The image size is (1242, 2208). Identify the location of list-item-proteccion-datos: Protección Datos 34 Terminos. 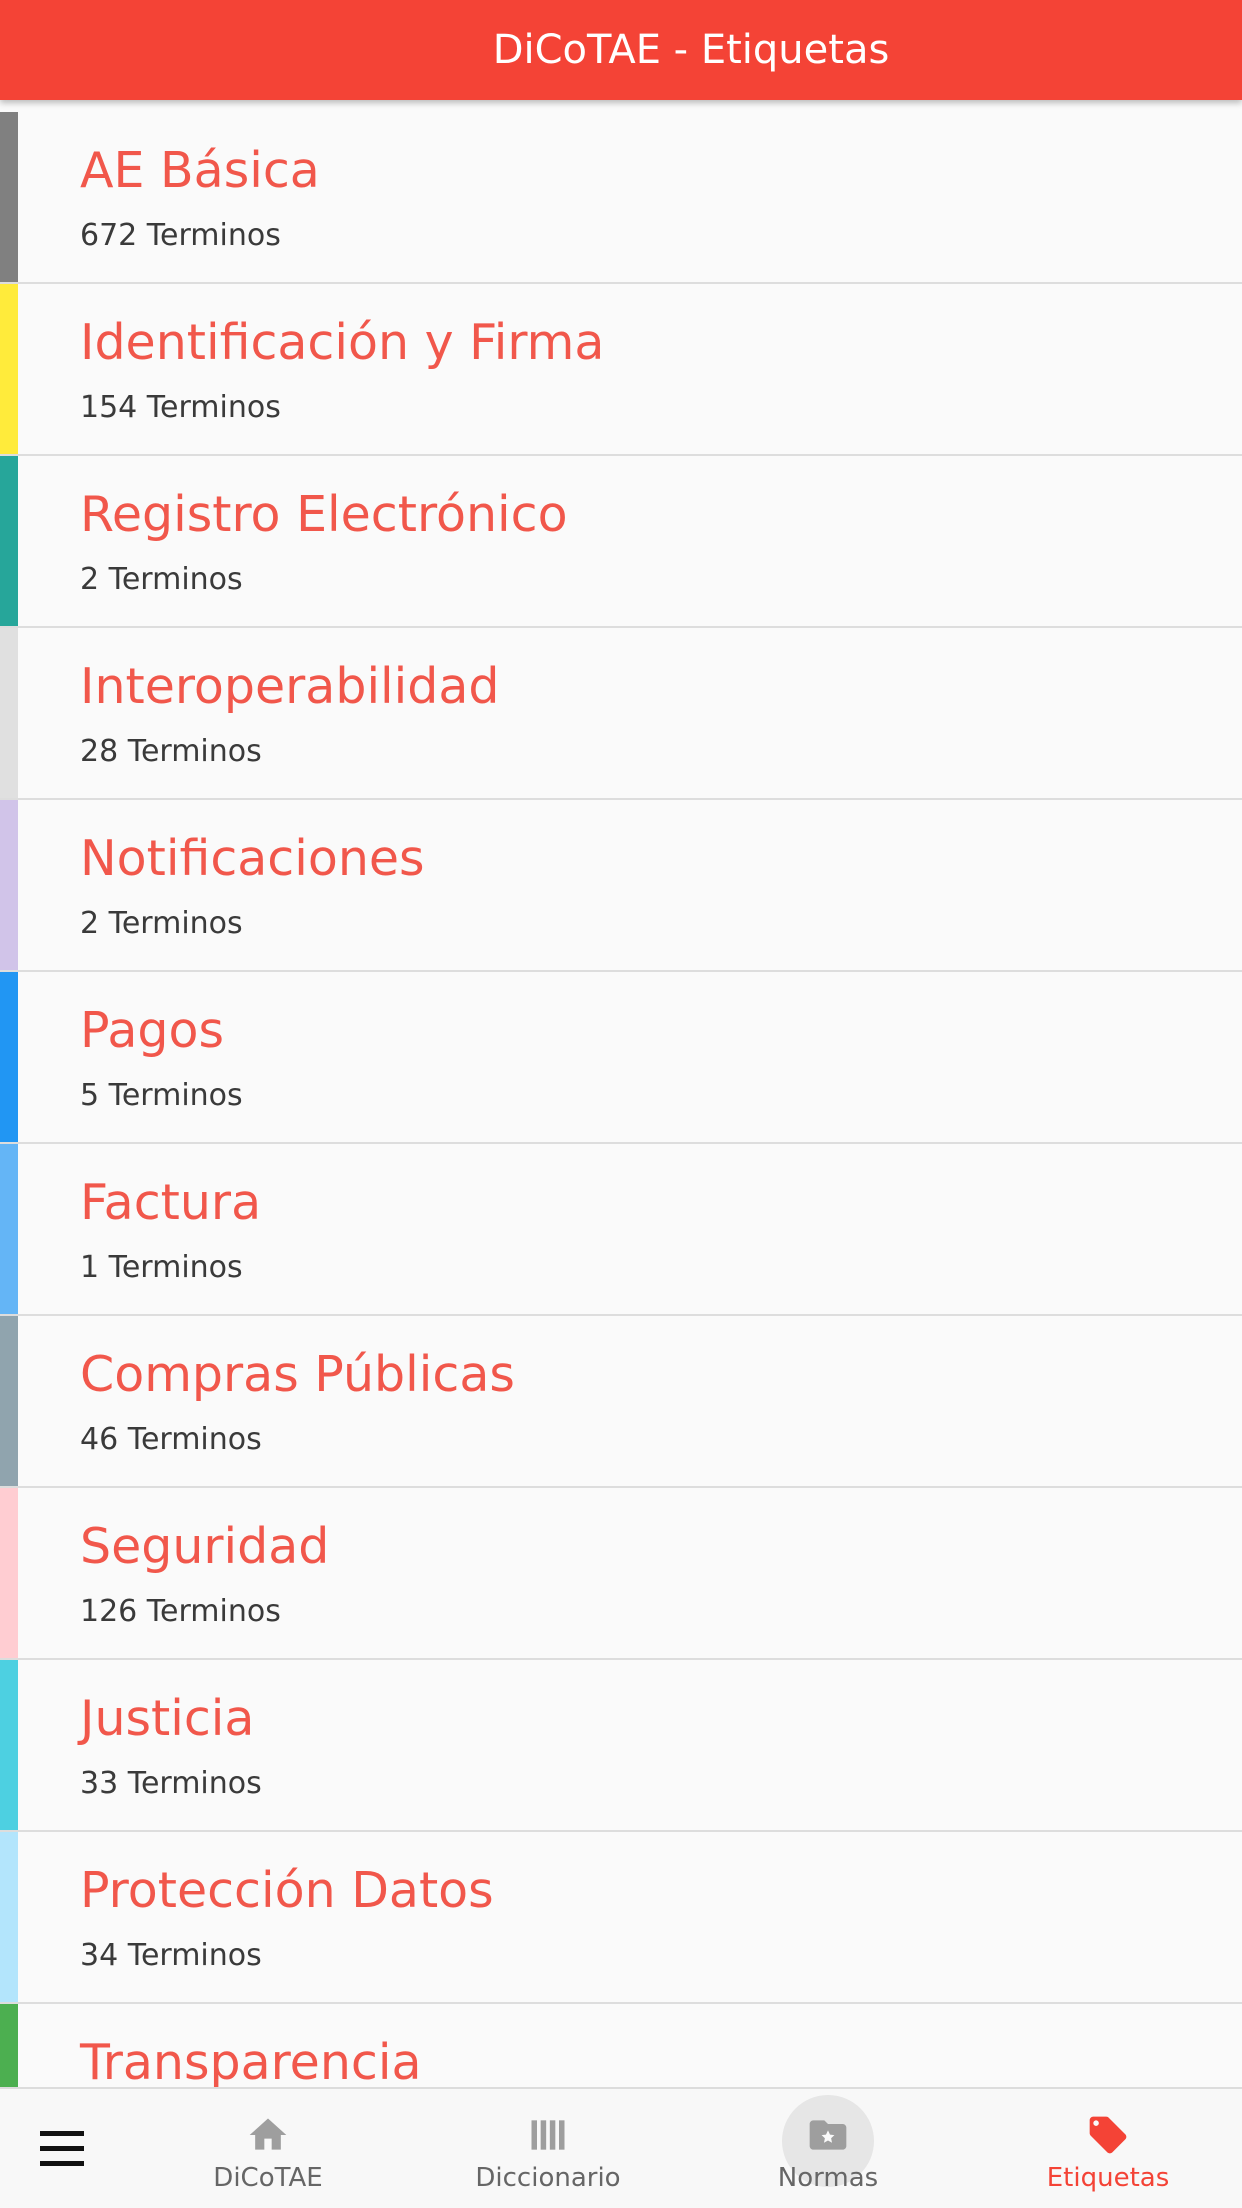
(621, 1918).